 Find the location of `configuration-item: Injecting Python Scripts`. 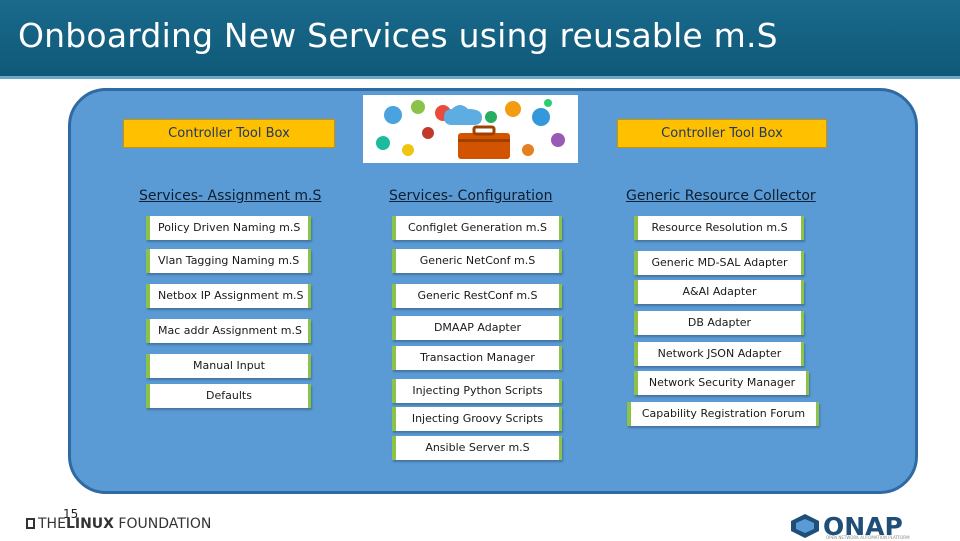

configuration-item: Injecting Python Scripts is located at coordinates (477, 391).